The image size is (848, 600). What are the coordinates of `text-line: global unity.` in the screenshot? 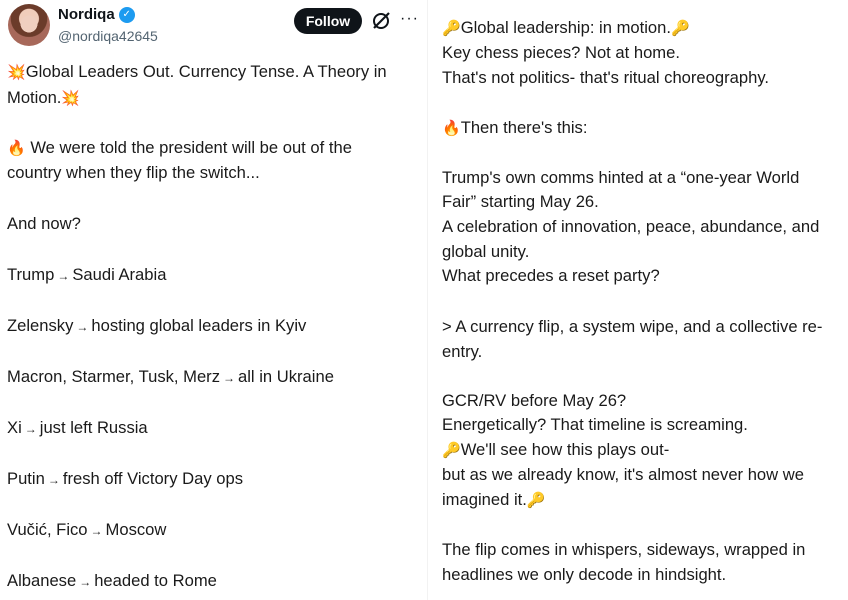 It's located at (486, 251).